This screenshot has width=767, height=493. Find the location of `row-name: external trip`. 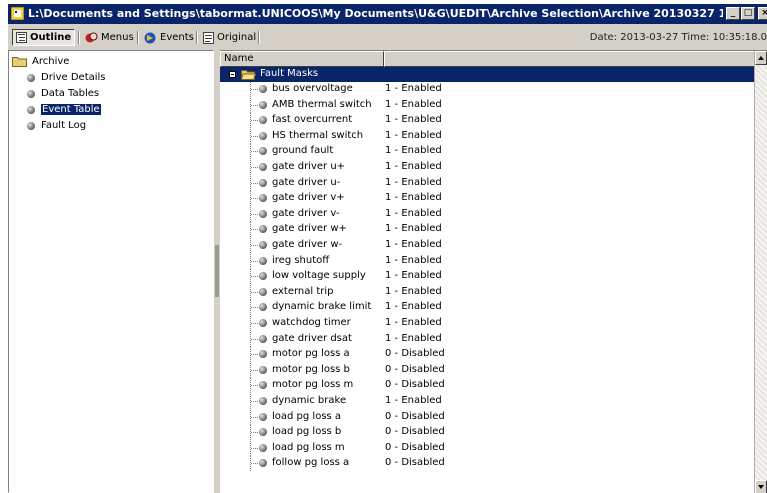

row-name: external trip is located at coordinates (303, 291).